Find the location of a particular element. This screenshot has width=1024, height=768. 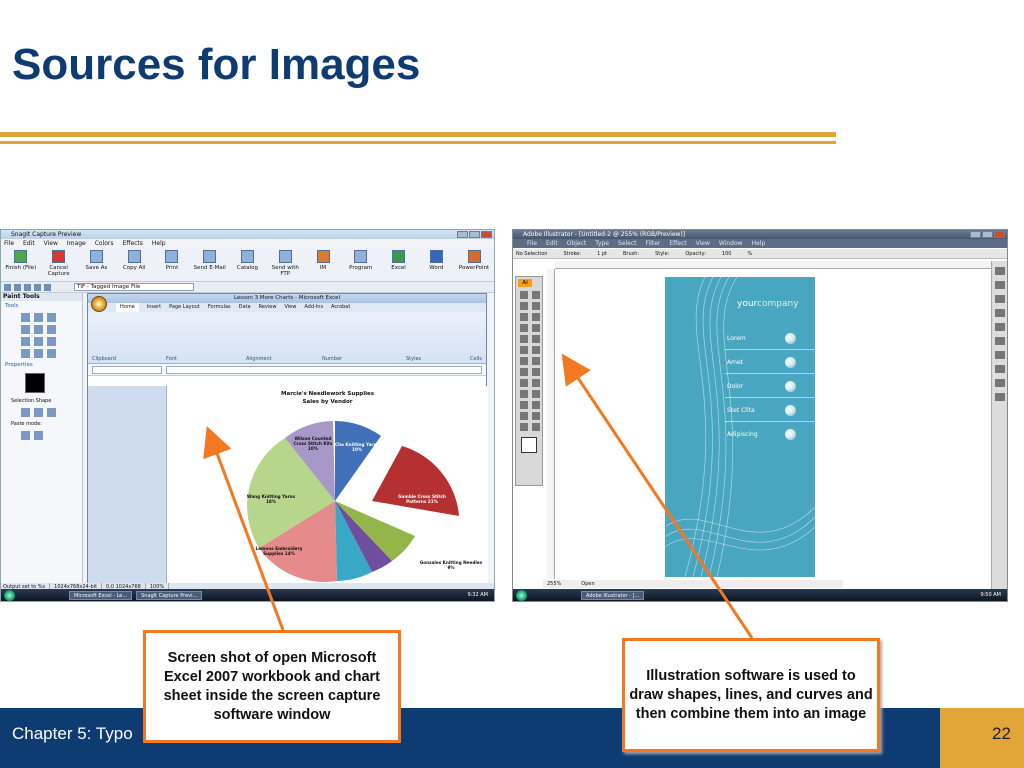

magnifier-tool-icon is located at coordinates (38, 317).